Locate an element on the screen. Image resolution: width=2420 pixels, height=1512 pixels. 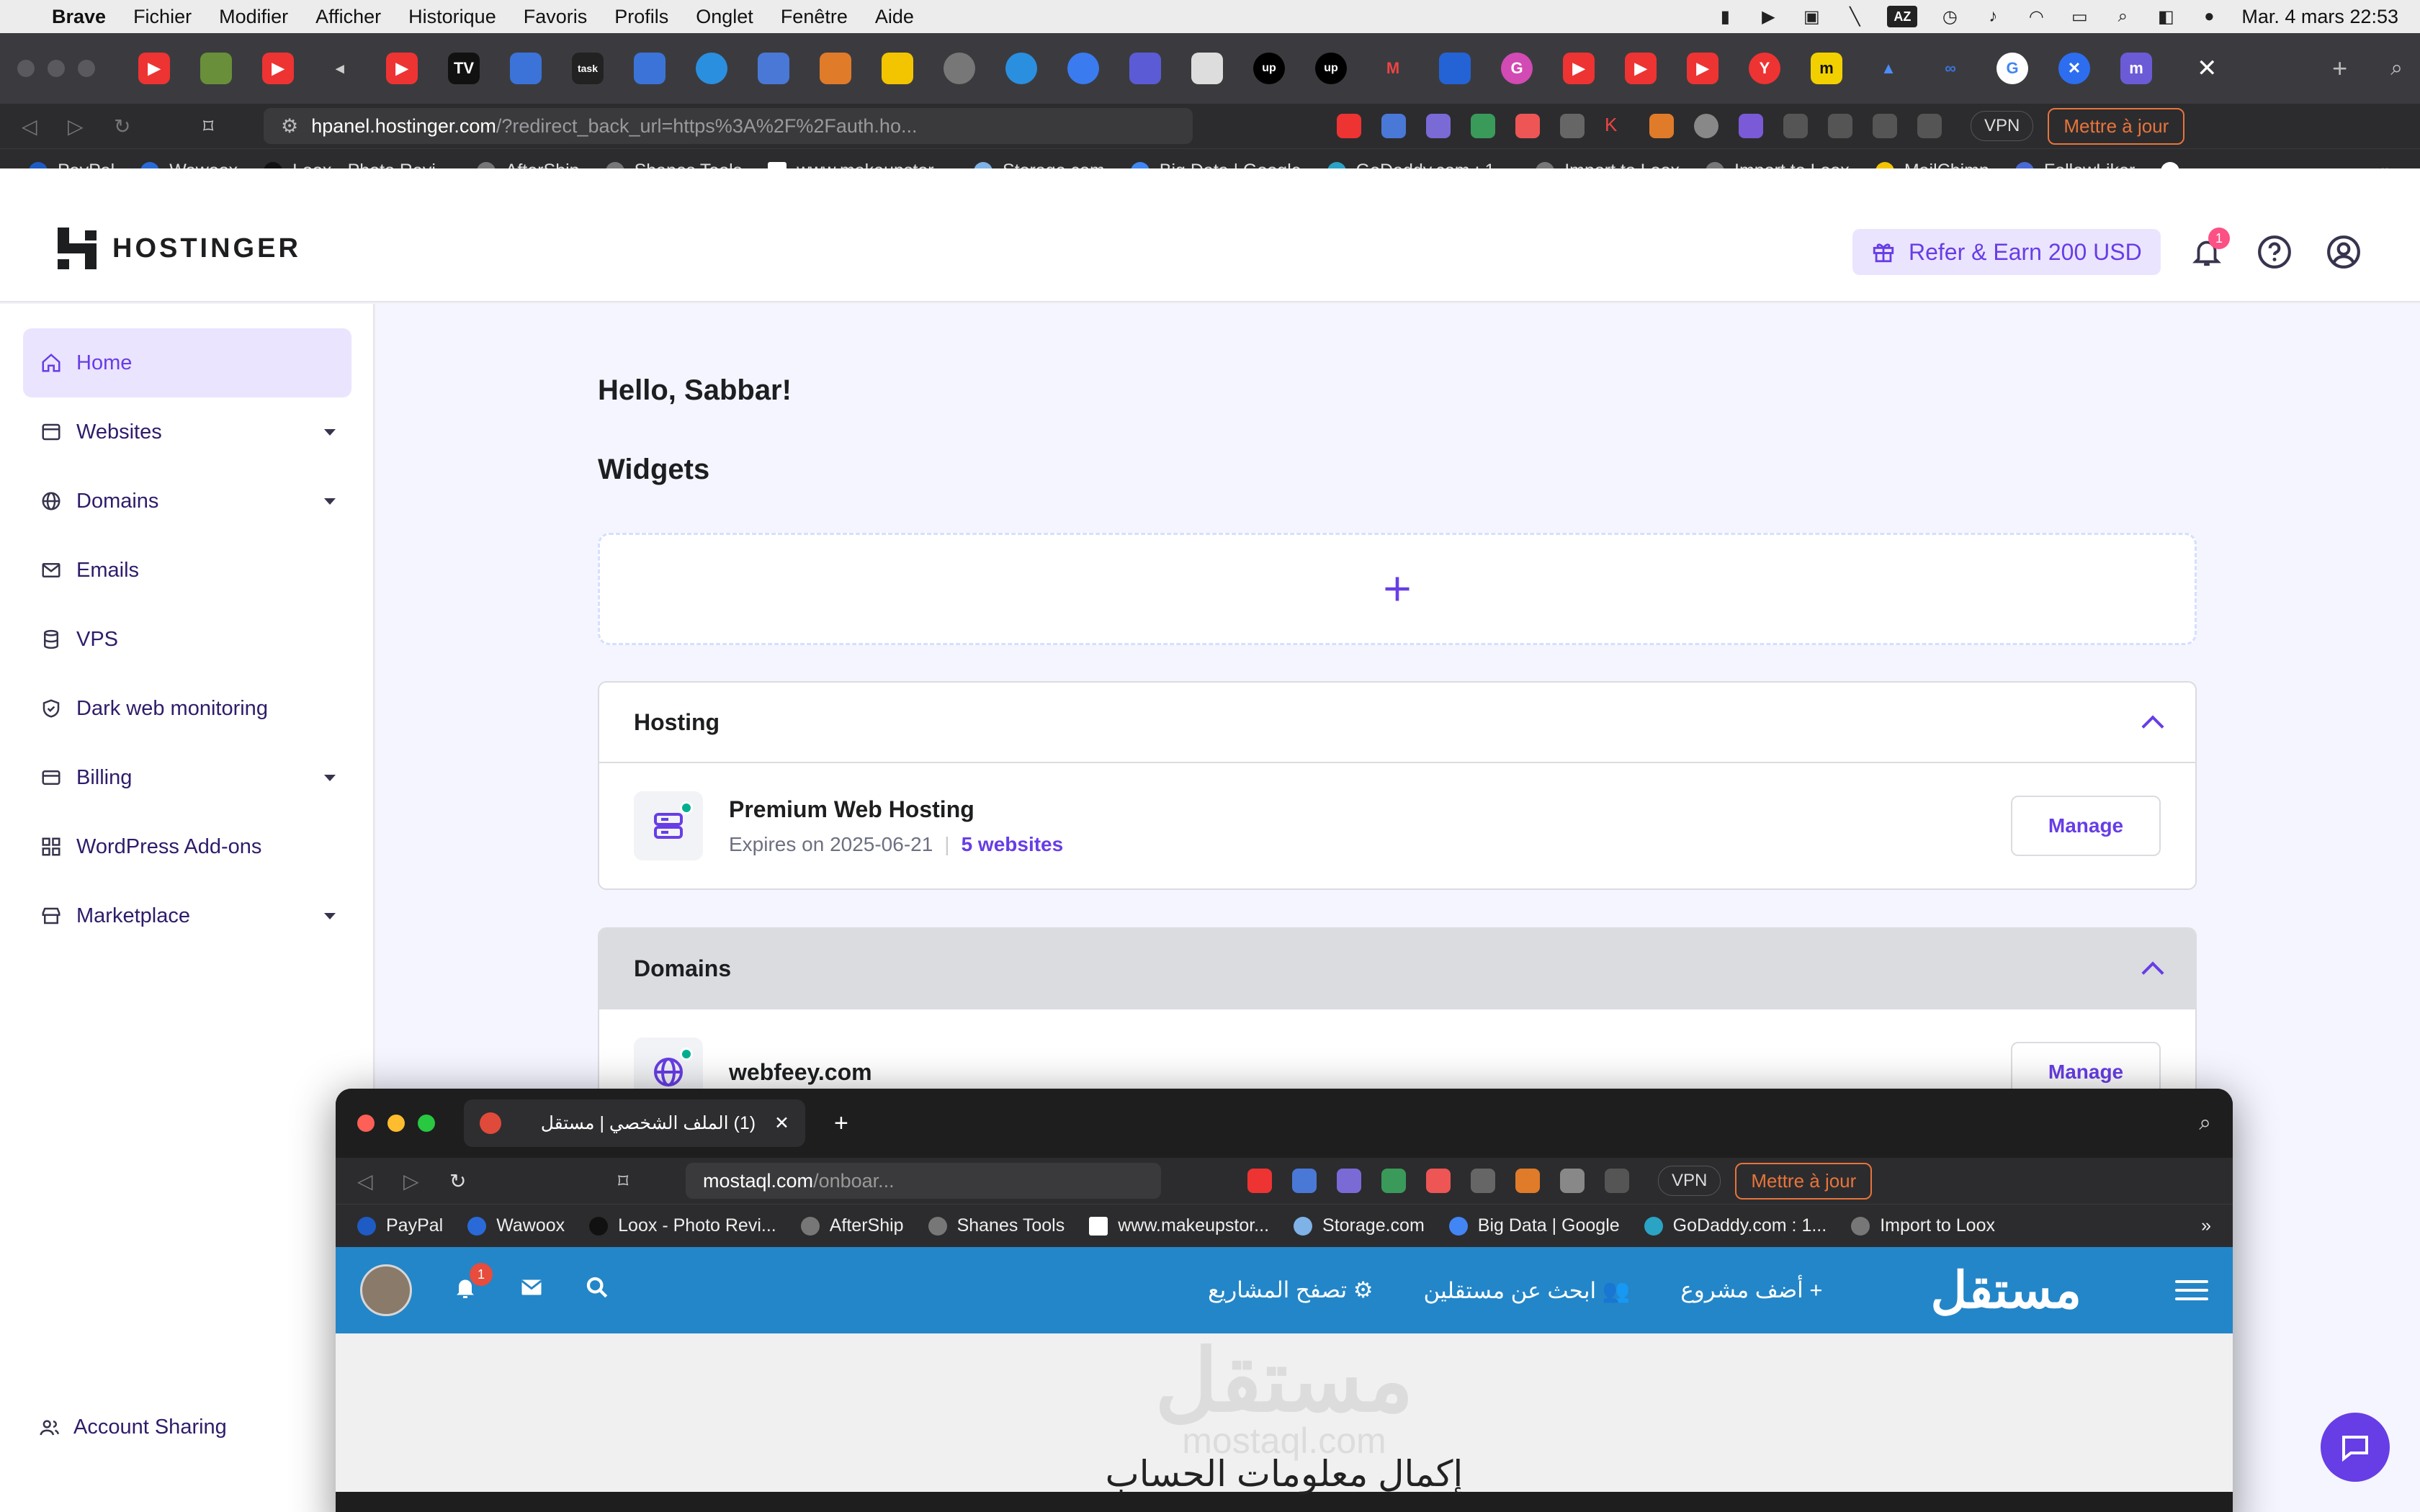
battery-icon: ▭ is located at coordinates (2079, 16).